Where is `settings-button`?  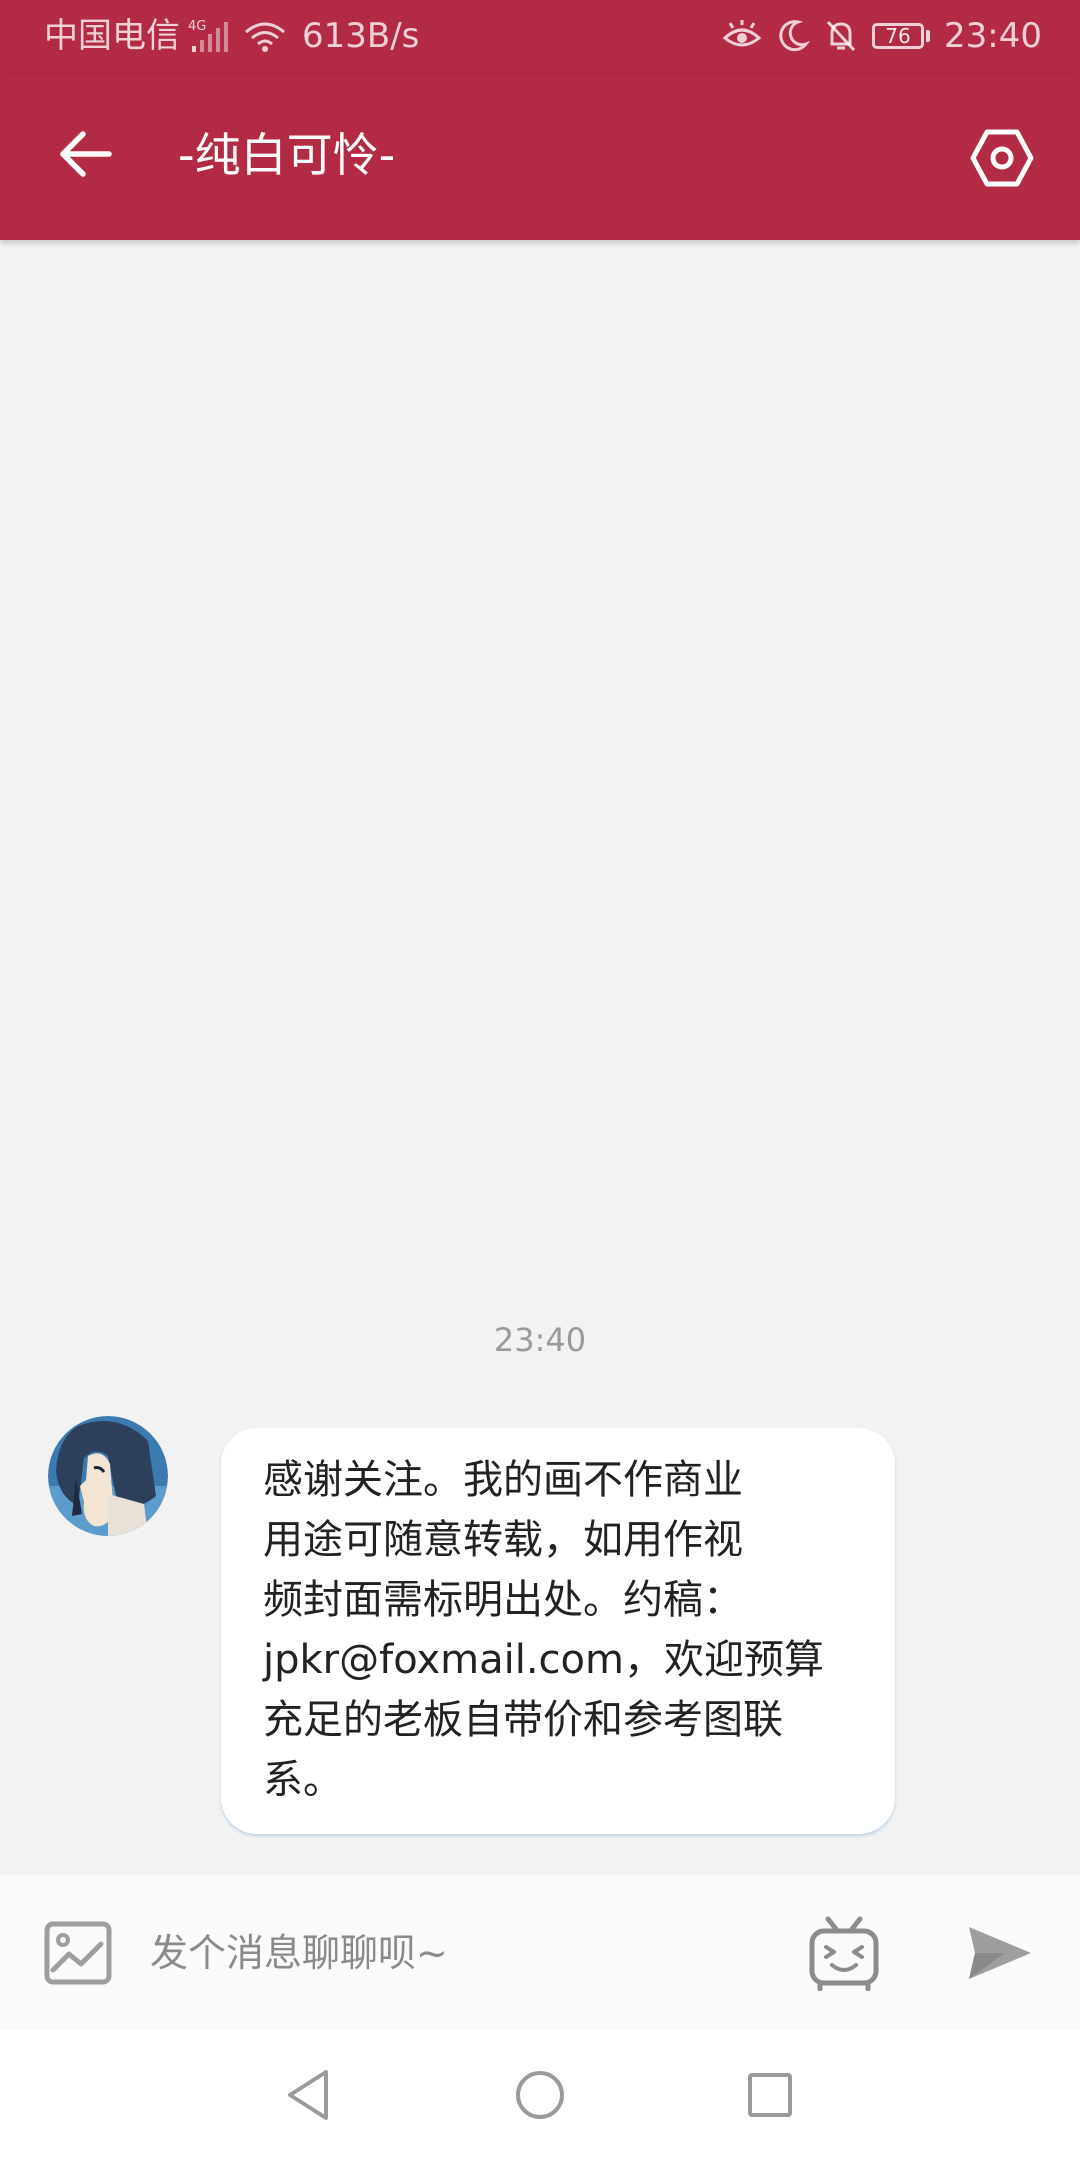 settings-button is located at coordinates (1002, 158).